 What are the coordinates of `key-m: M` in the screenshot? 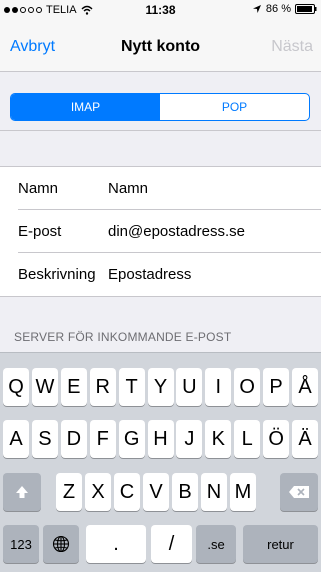 It's located at (243, 492).